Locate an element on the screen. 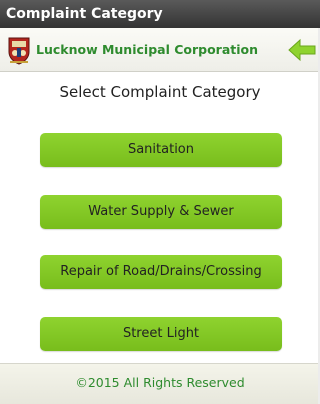 The image size is (320, 404). category-button-road-repair: Repair of Road/Drains/Crossing is located at coordinates (161, 272).